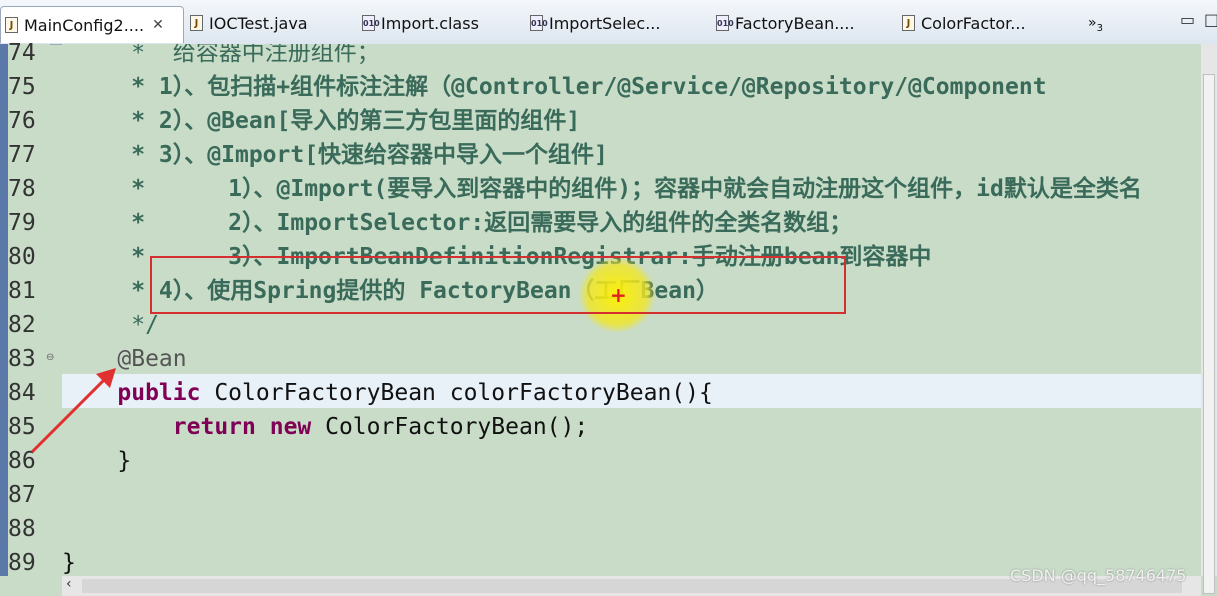  Describe the element at coordinates (22, 529) in the screenshot. I see `line-number: 88` at that location.